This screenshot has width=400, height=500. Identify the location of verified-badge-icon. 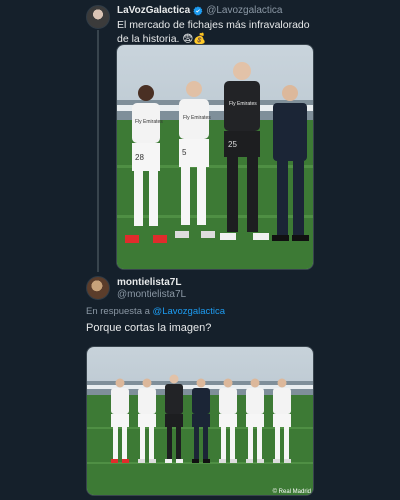
(198, 10).